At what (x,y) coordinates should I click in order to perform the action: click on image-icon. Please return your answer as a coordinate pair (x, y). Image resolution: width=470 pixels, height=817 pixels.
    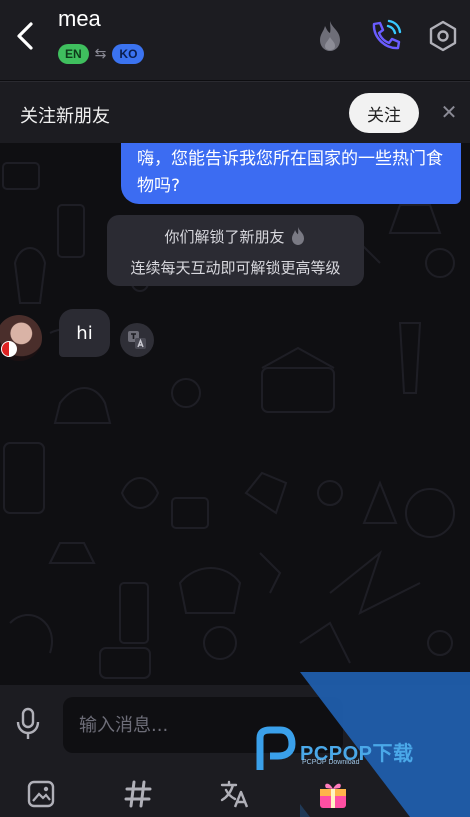
    Looking at the image, I should click on (41, 794).